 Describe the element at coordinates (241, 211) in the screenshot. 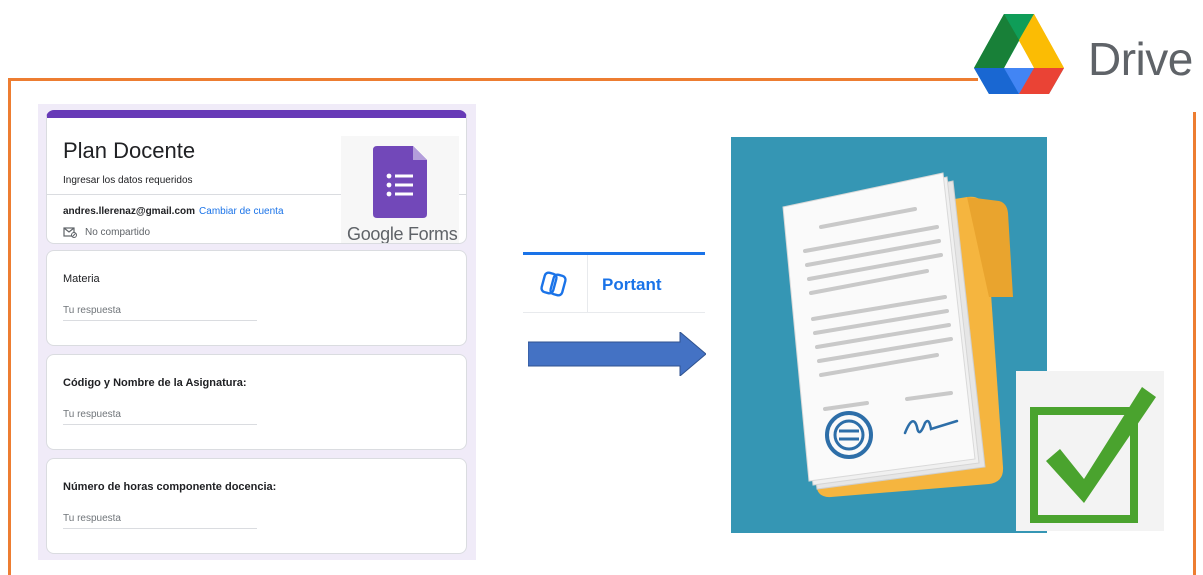

I see `switch-account-link: Cambiar de cuenta` at that location.